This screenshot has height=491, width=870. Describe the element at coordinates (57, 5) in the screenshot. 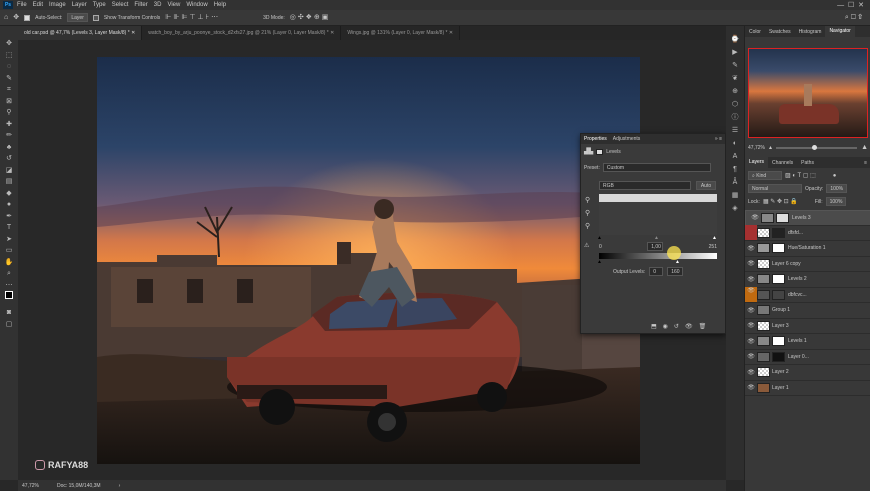

I see `menu-image: Image` at that location.